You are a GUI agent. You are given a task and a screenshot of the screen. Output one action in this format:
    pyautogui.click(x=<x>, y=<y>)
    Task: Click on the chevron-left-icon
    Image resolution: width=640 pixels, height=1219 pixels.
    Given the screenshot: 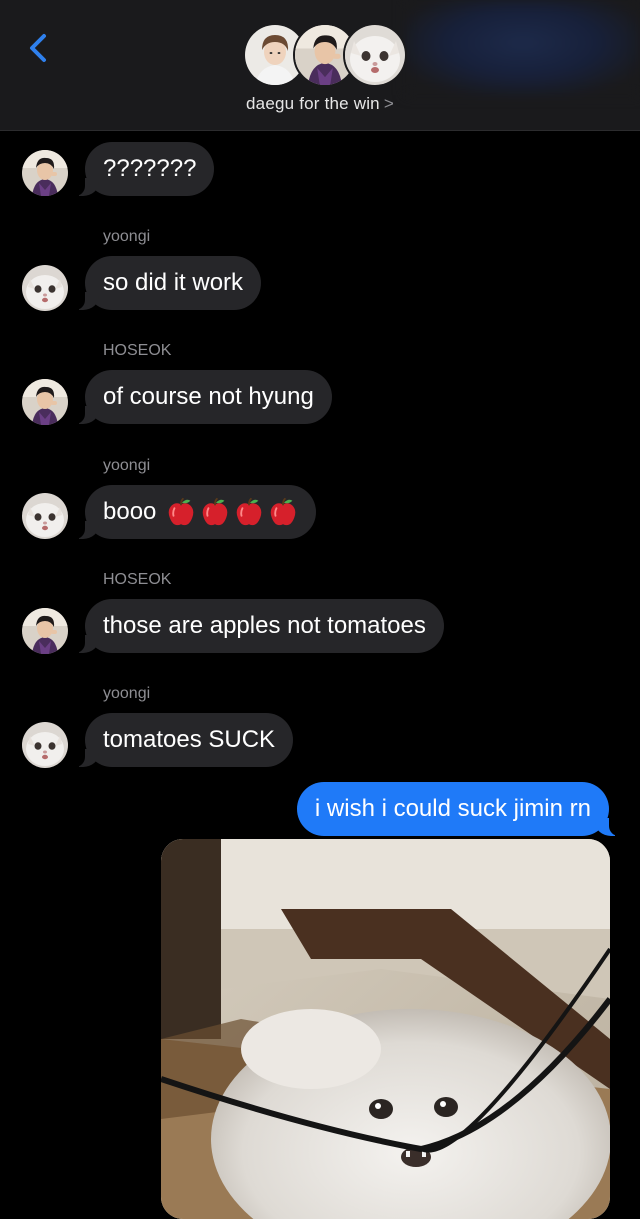 What is the action you would take?
    pyautogui.click(x=38, y=48)
    